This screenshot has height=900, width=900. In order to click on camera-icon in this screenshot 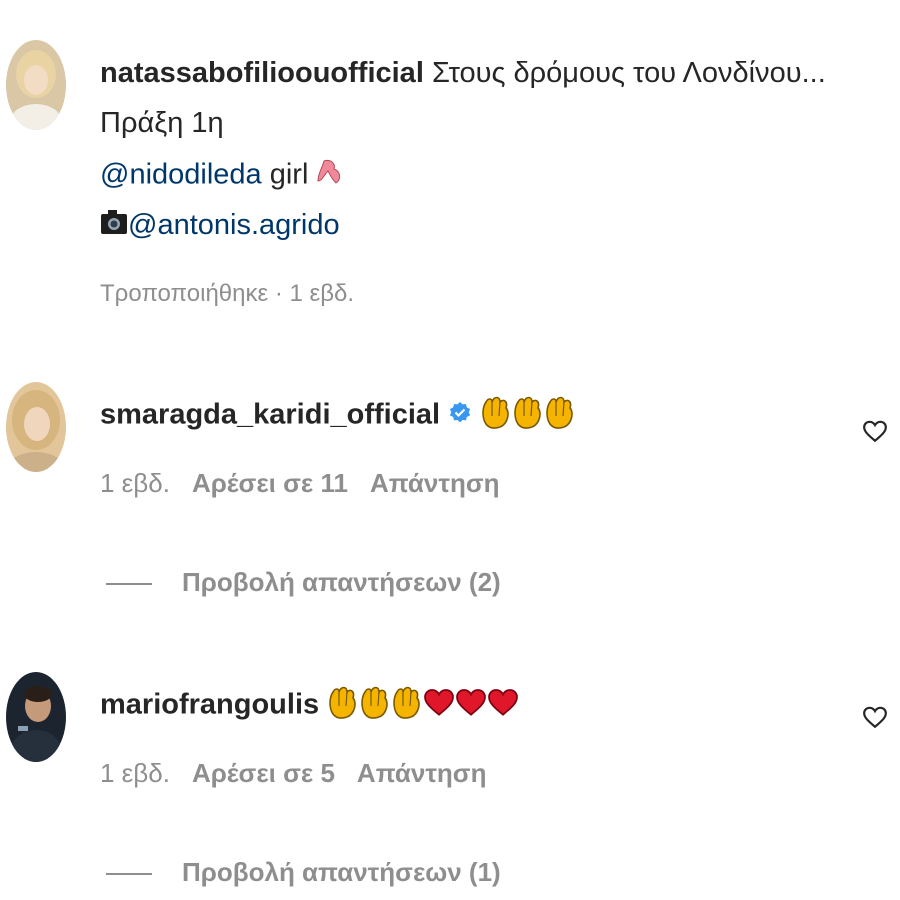, I will do `click(114, 226)`.